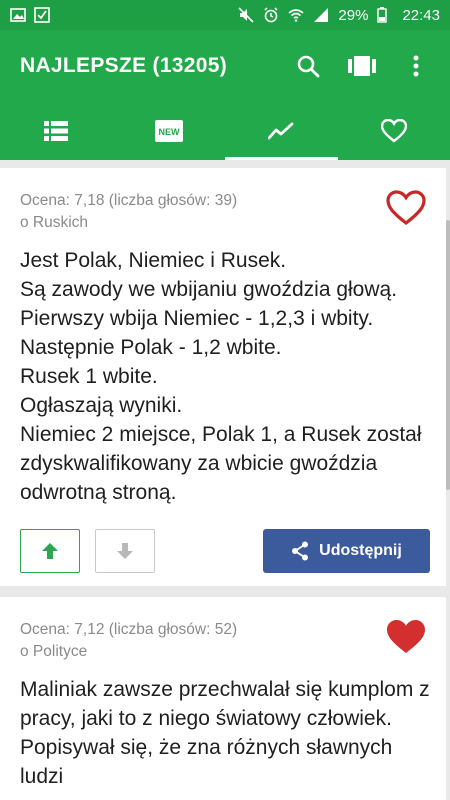 The image size is (450, 800). Describe the element at coordinates (124, 65) in the screenshot. I see `page-title: NAJLEPSZE (13205)` at that location.